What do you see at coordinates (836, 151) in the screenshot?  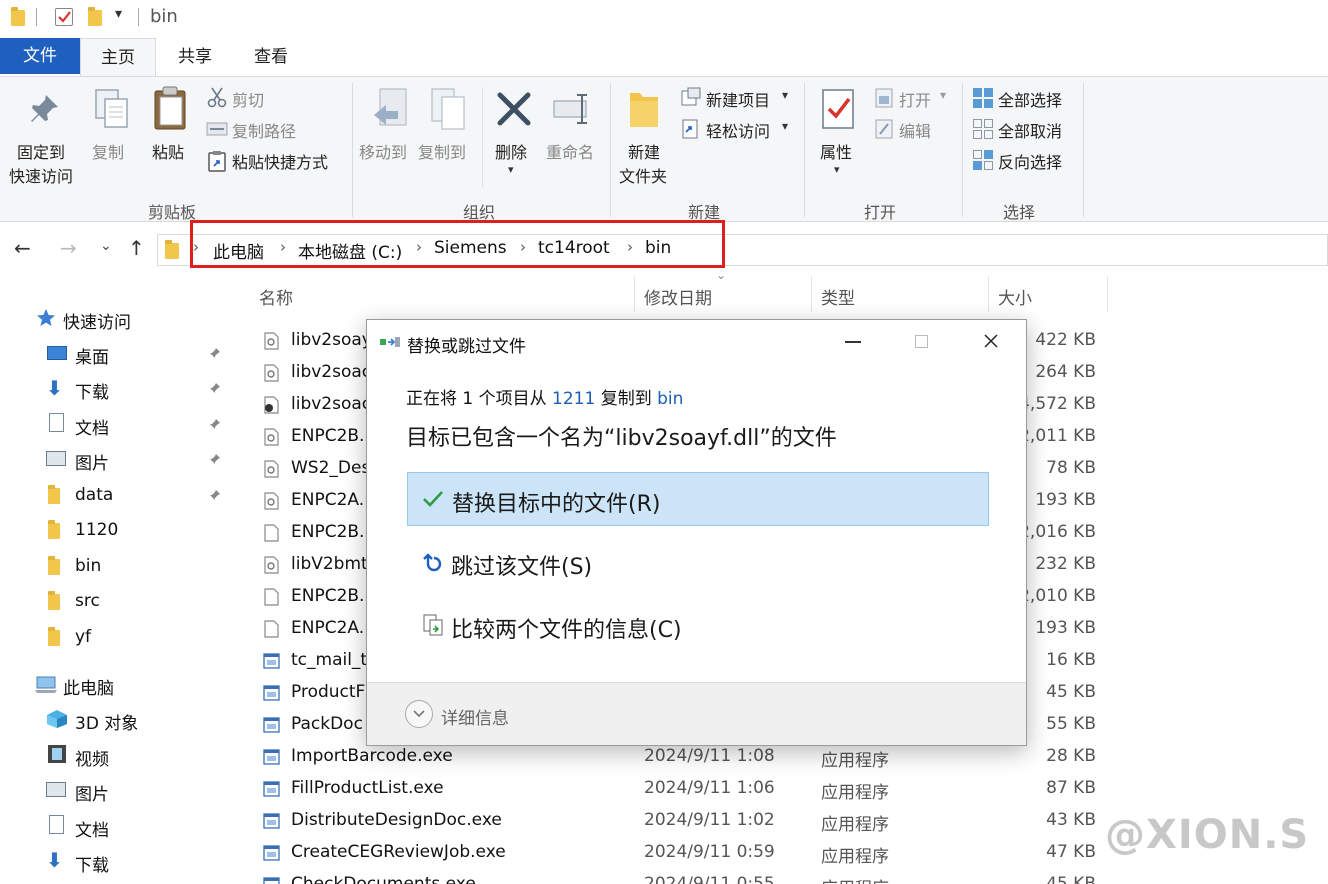 I see `properties-button: 属性` at bounding box center [836, 151].